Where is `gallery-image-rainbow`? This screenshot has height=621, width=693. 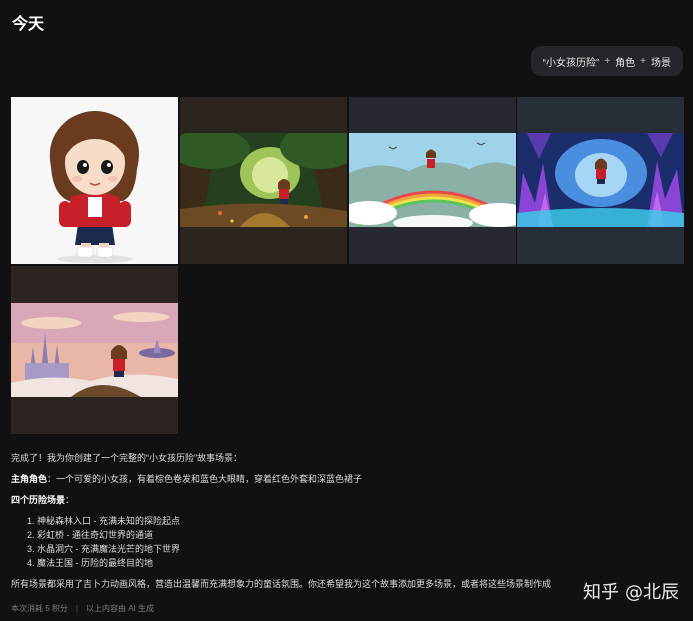 gallery-image-rainbow is located at coordinates (432, 180).